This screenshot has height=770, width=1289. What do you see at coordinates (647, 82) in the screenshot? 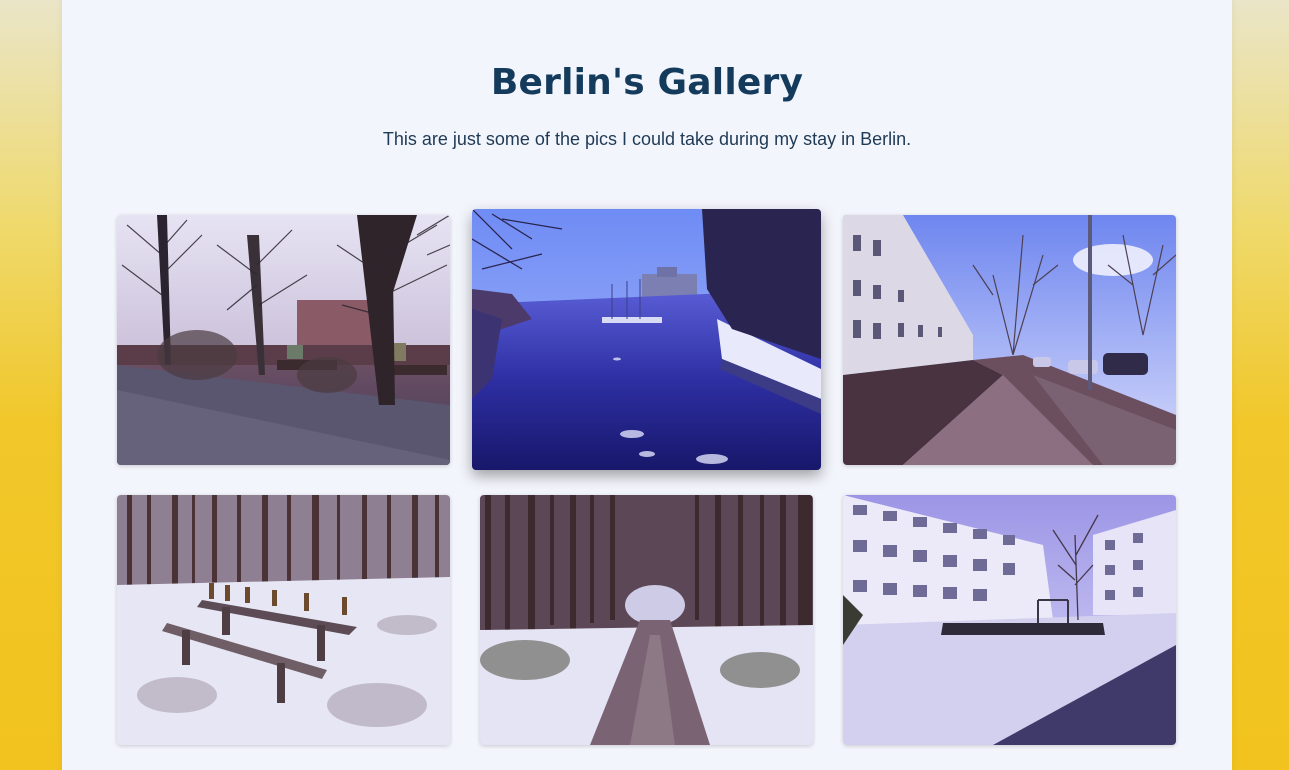
I see `page-title: Berlin's Gallery` at bounding box center [647, 82].